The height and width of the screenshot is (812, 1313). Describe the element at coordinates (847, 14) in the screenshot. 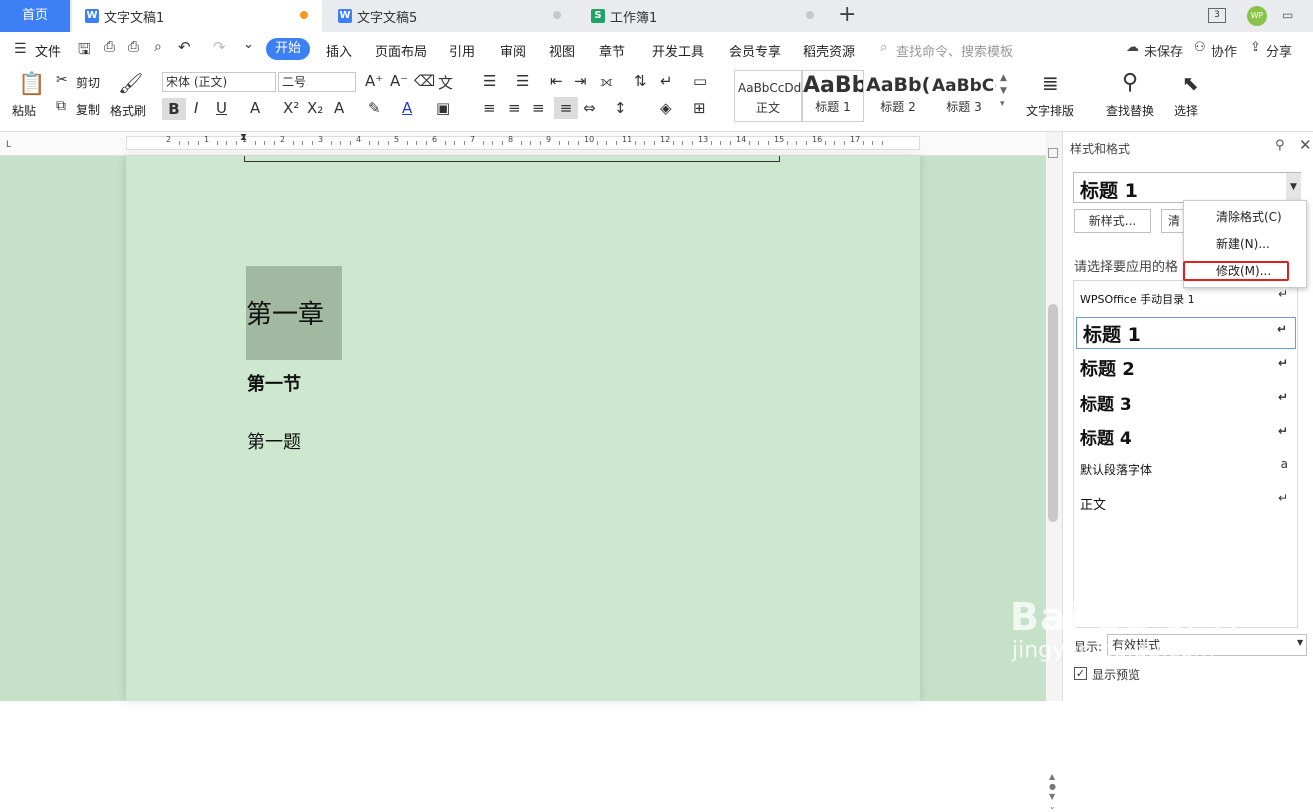

I see `new-tab-button: +` at that location.